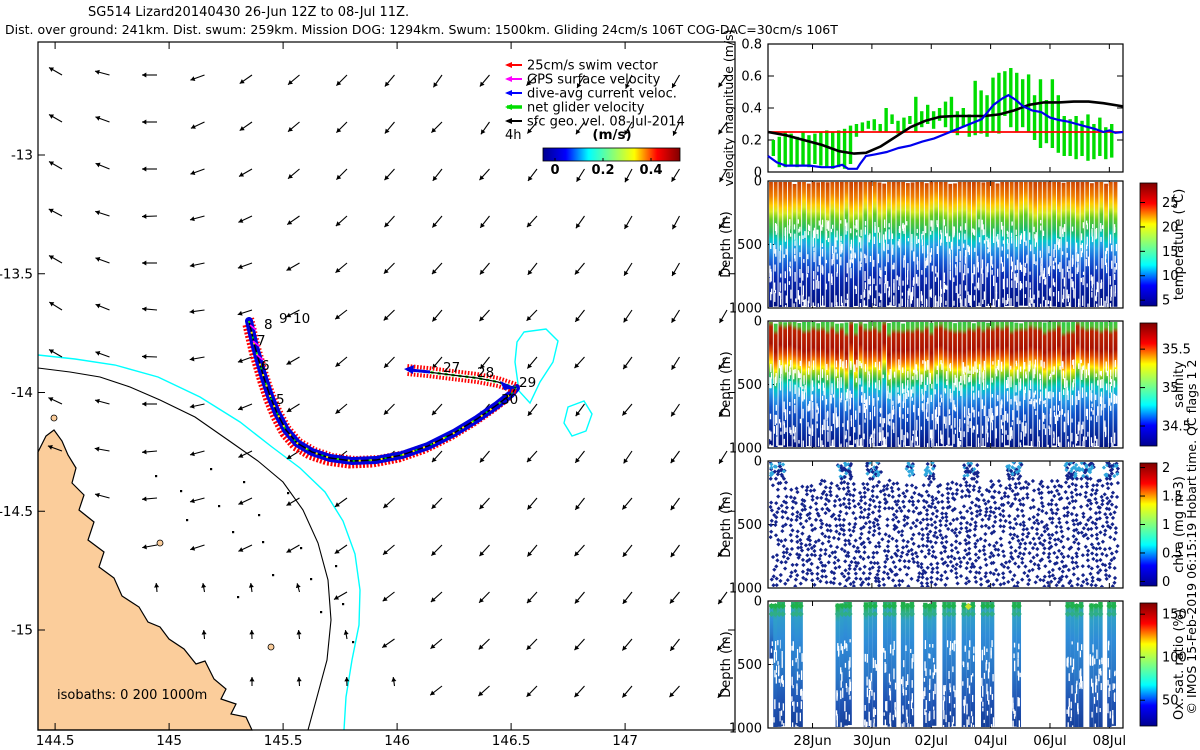 This screenshot has height=750, width=1200. I want to click on colorbar-tick-label: 50, so click(1170, 701).